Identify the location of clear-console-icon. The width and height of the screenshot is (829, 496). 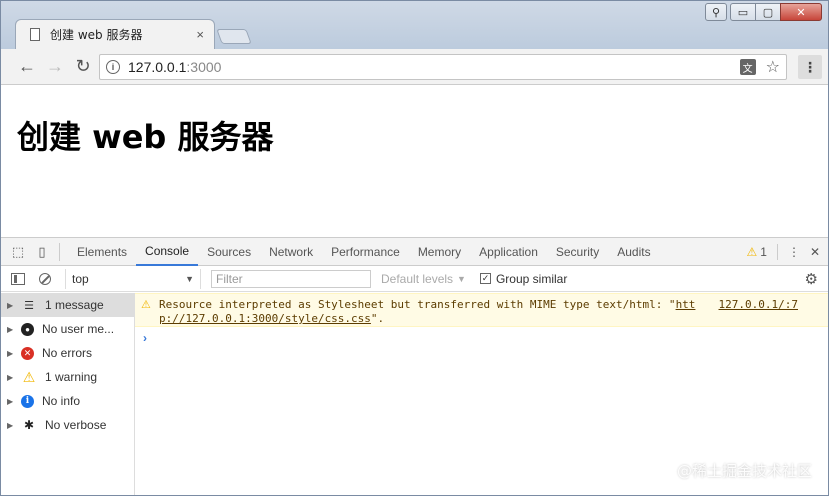
(45, 278).